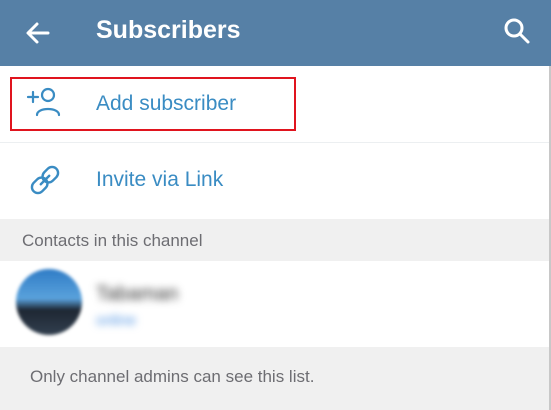  I want to click on search-icon, so click(517, 31).